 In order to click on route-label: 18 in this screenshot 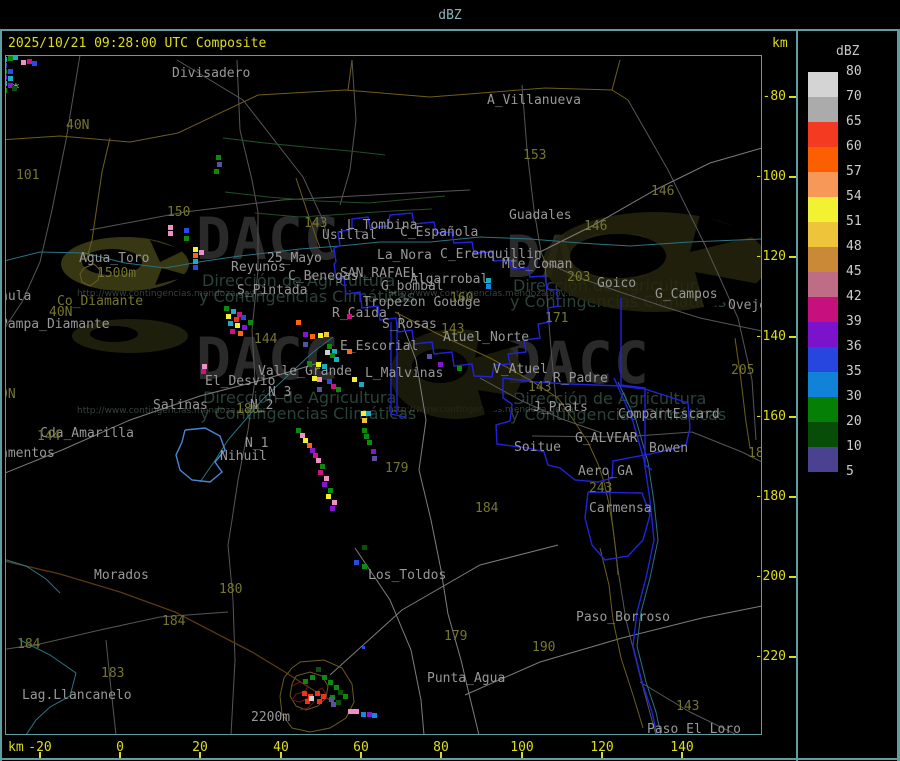, I will do `click(755, 453)`.